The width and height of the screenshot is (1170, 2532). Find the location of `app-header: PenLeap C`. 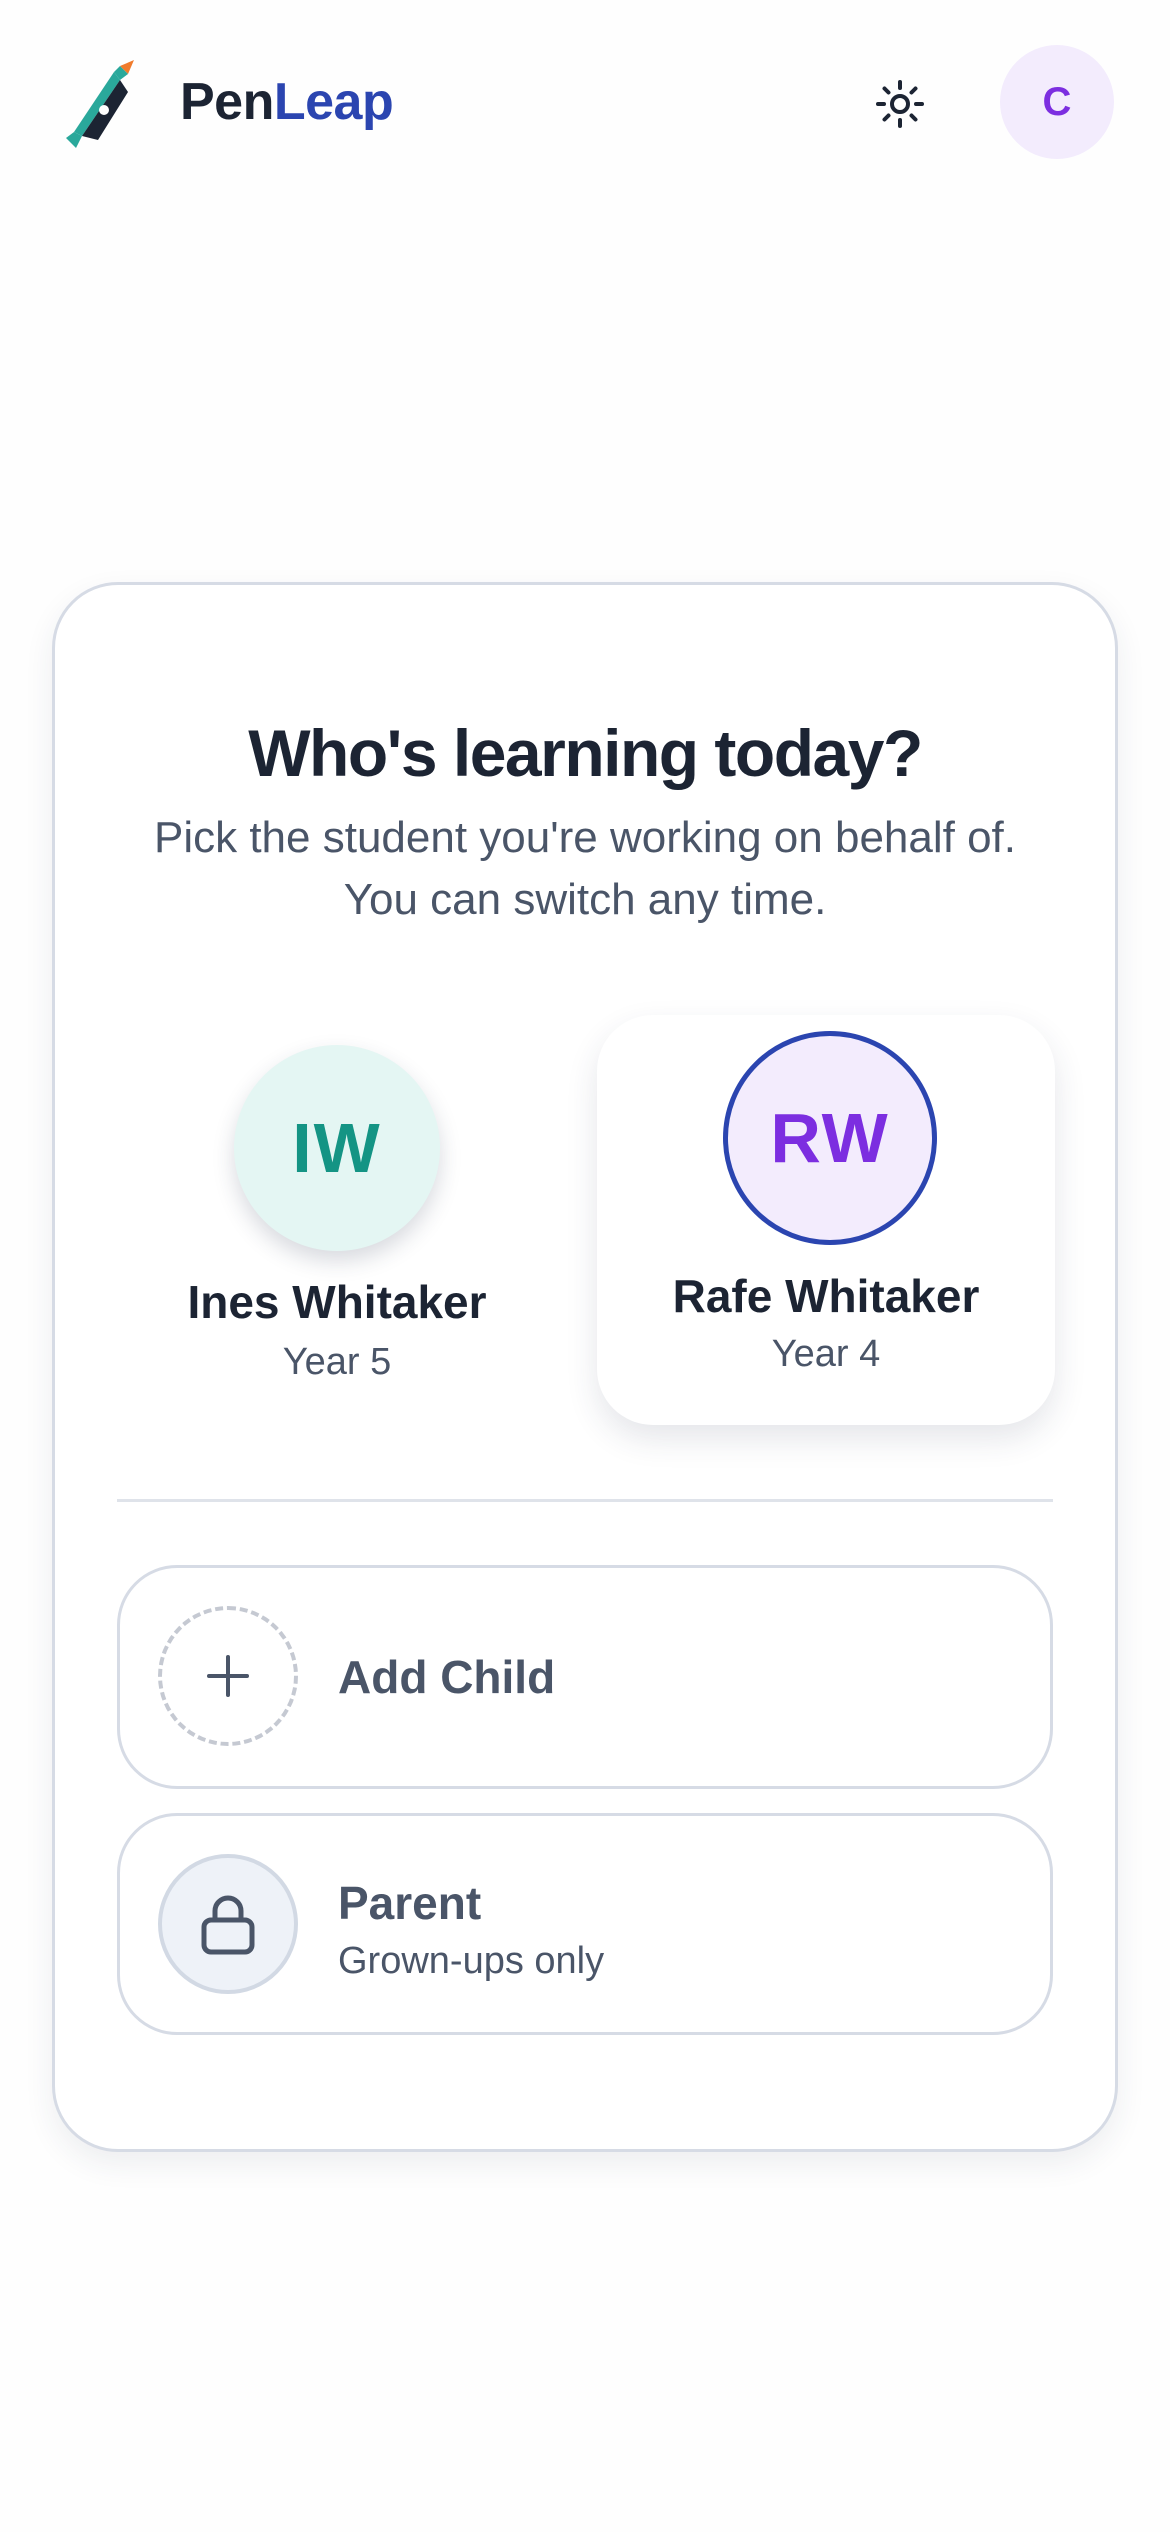

app-header: PenLeap C is located at coordinates (585, 105).